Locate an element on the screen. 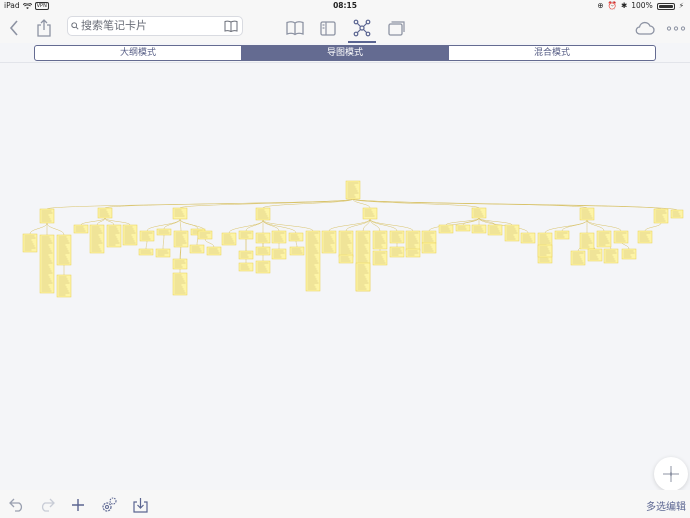  tab-mixed-mode: 混合模式 is located at coordinates (552, 53).